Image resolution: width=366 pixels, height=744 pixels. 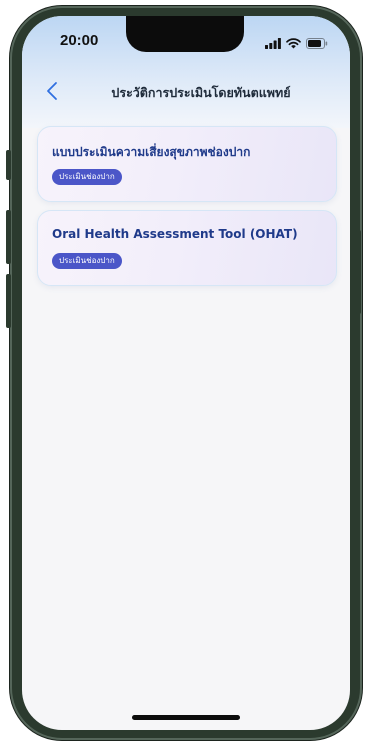 What do you see at coordinates (79, 40) in the screenshot?
I see `status-time: 20:00` at bounding box center [79, 40].